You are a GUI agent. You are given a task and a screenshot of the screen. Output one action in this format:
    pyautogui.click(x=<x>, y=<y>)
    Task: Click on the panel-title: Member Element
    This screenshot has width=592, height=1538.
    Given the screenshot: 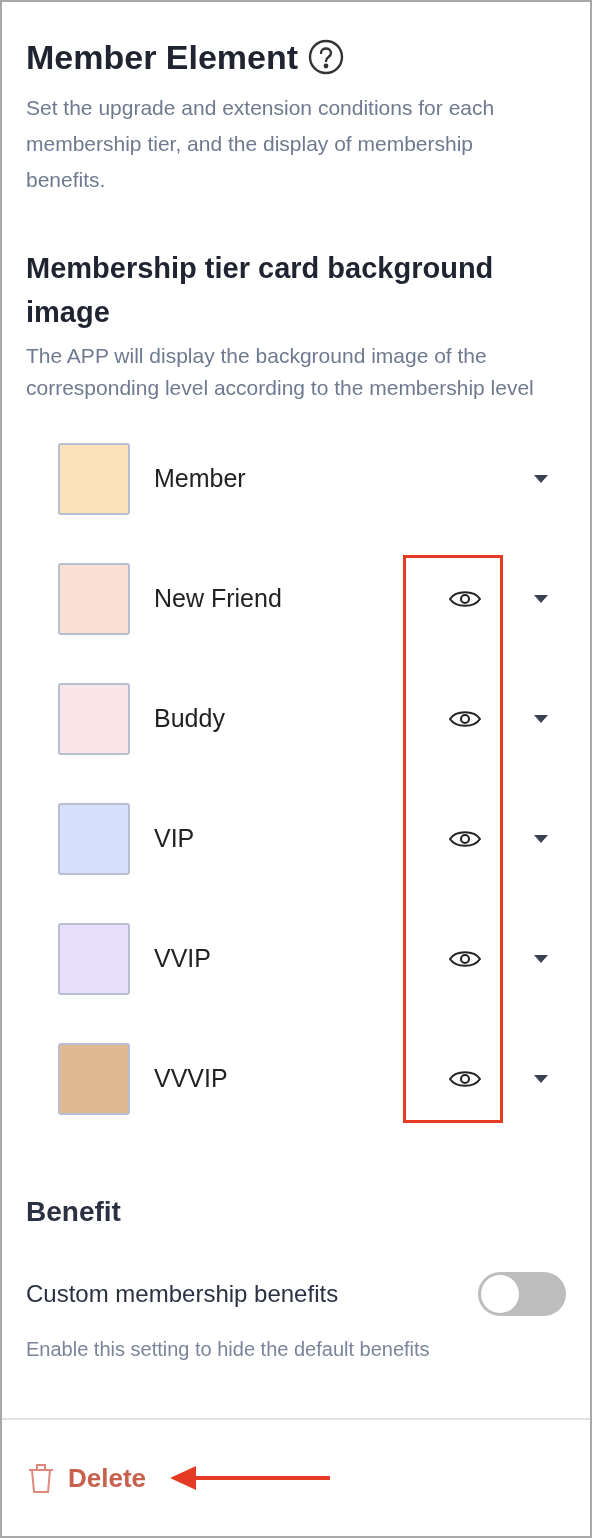 What is the action you would take?
    pyautogui.click(x=162, y=57)
    